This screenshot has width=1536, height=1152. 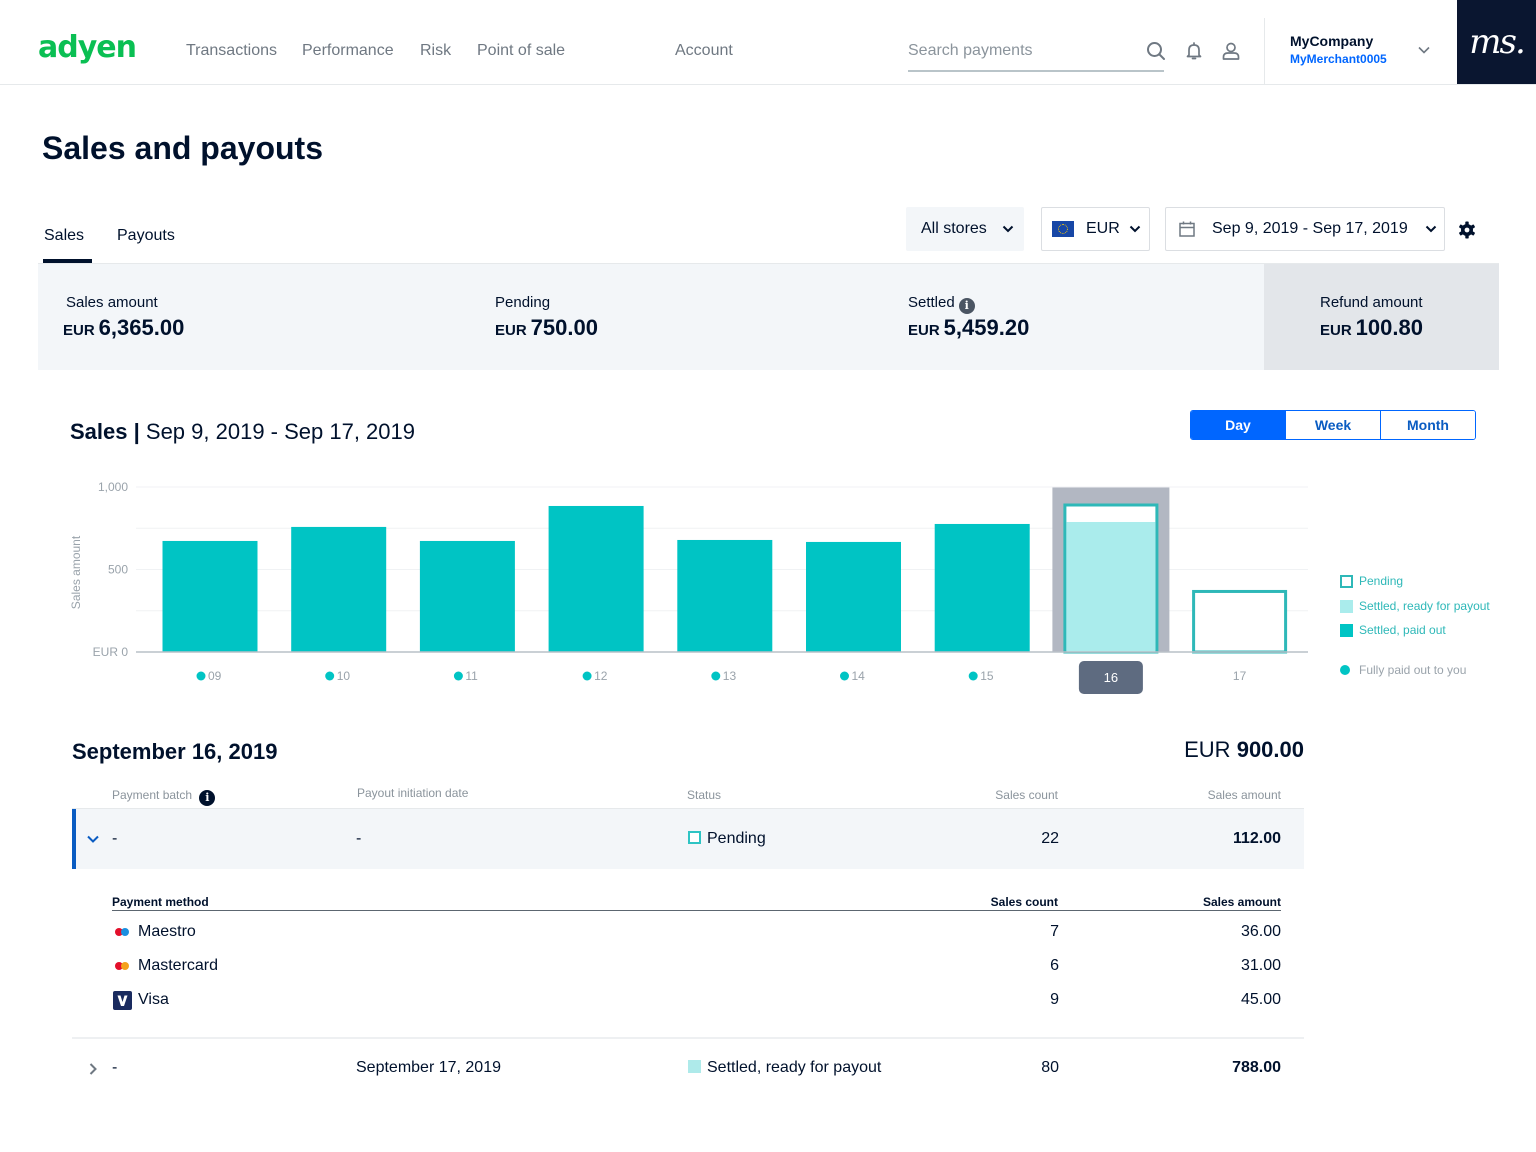 I want to click on store-filter-value: All stores, so click(x=954, y=228).